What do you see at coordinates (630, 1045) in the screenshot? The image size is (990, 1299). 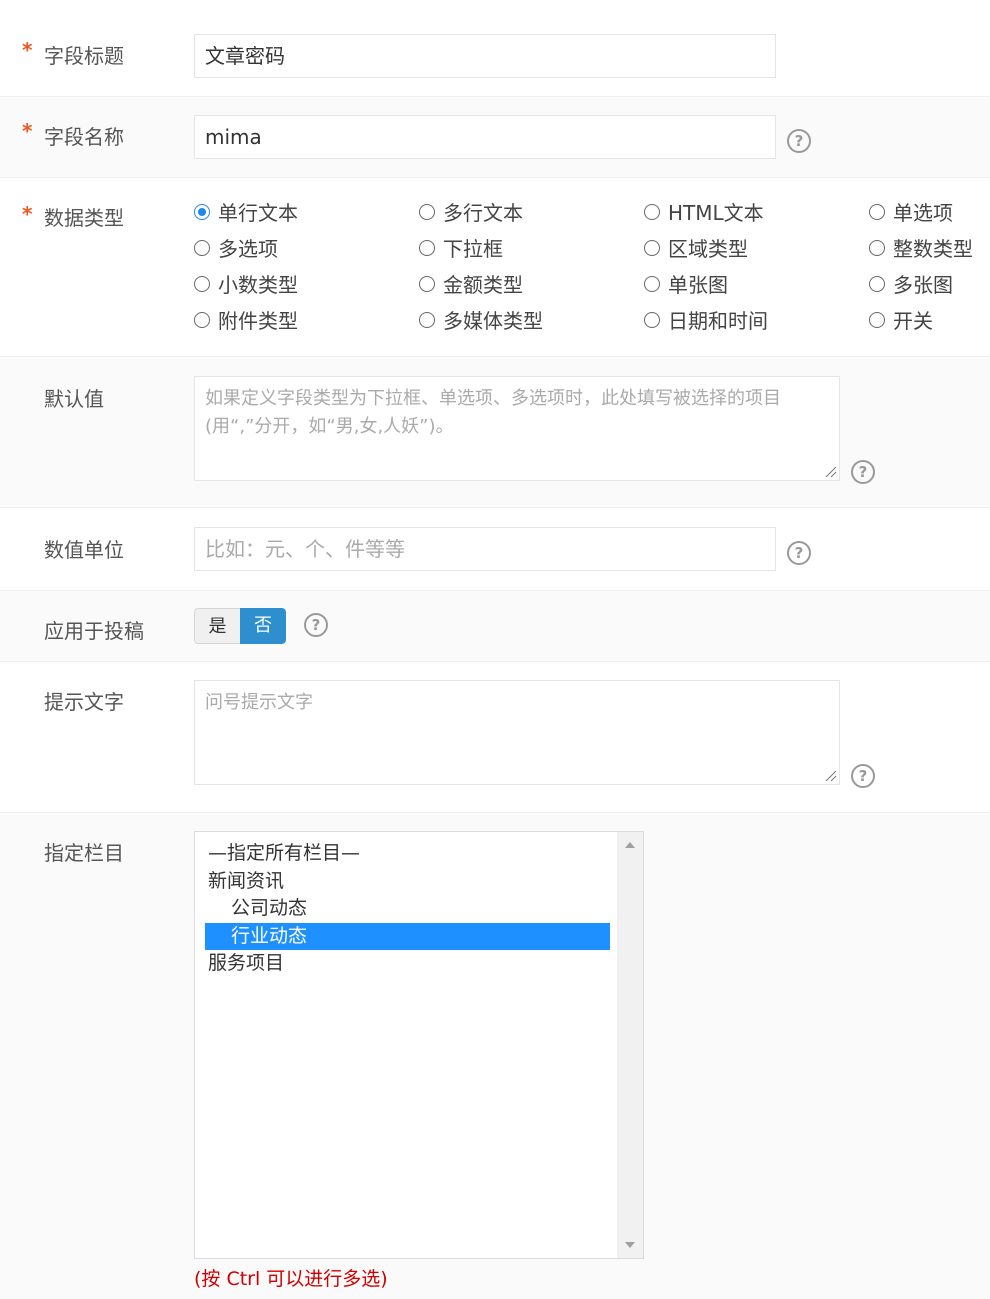 I see `listbox-scrollbar` at bounding box center [630, 1045].